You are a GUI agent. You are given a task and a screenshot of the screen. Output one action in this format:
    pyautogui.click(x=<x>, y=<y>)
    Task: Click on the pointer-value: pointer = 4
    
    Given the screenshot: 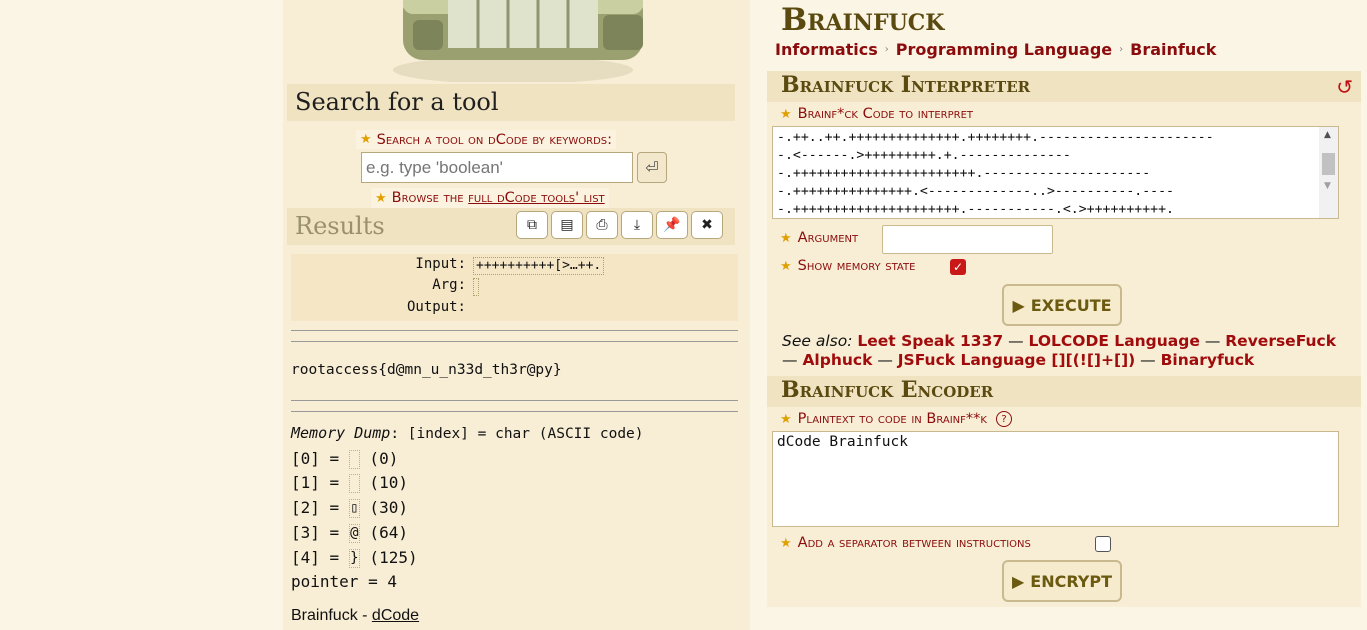 What is the action you would take?
    pyautogui.click(x=344, y=581)
    